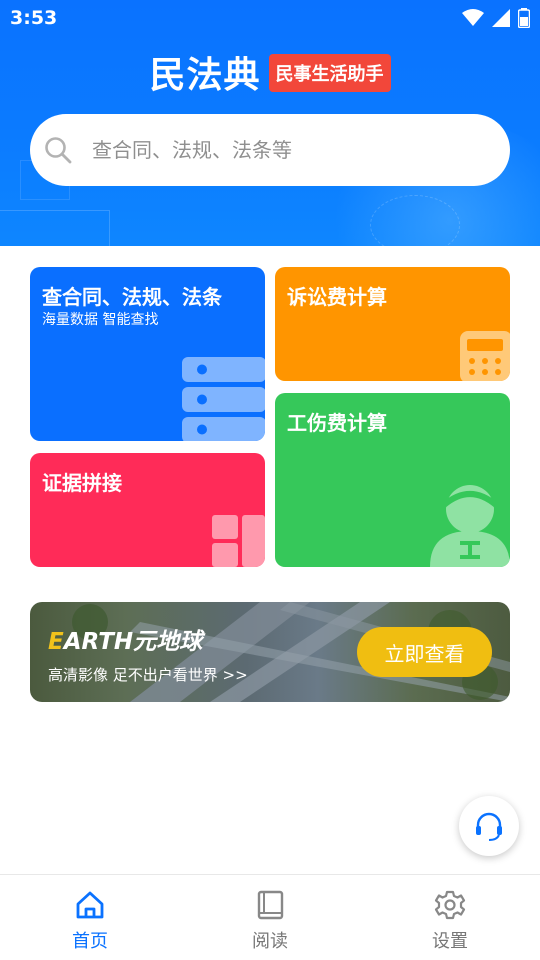 This screenshot has height=960, width=540. I want to click on banner-title-rest: ARTH元地球, so click(133, 642).